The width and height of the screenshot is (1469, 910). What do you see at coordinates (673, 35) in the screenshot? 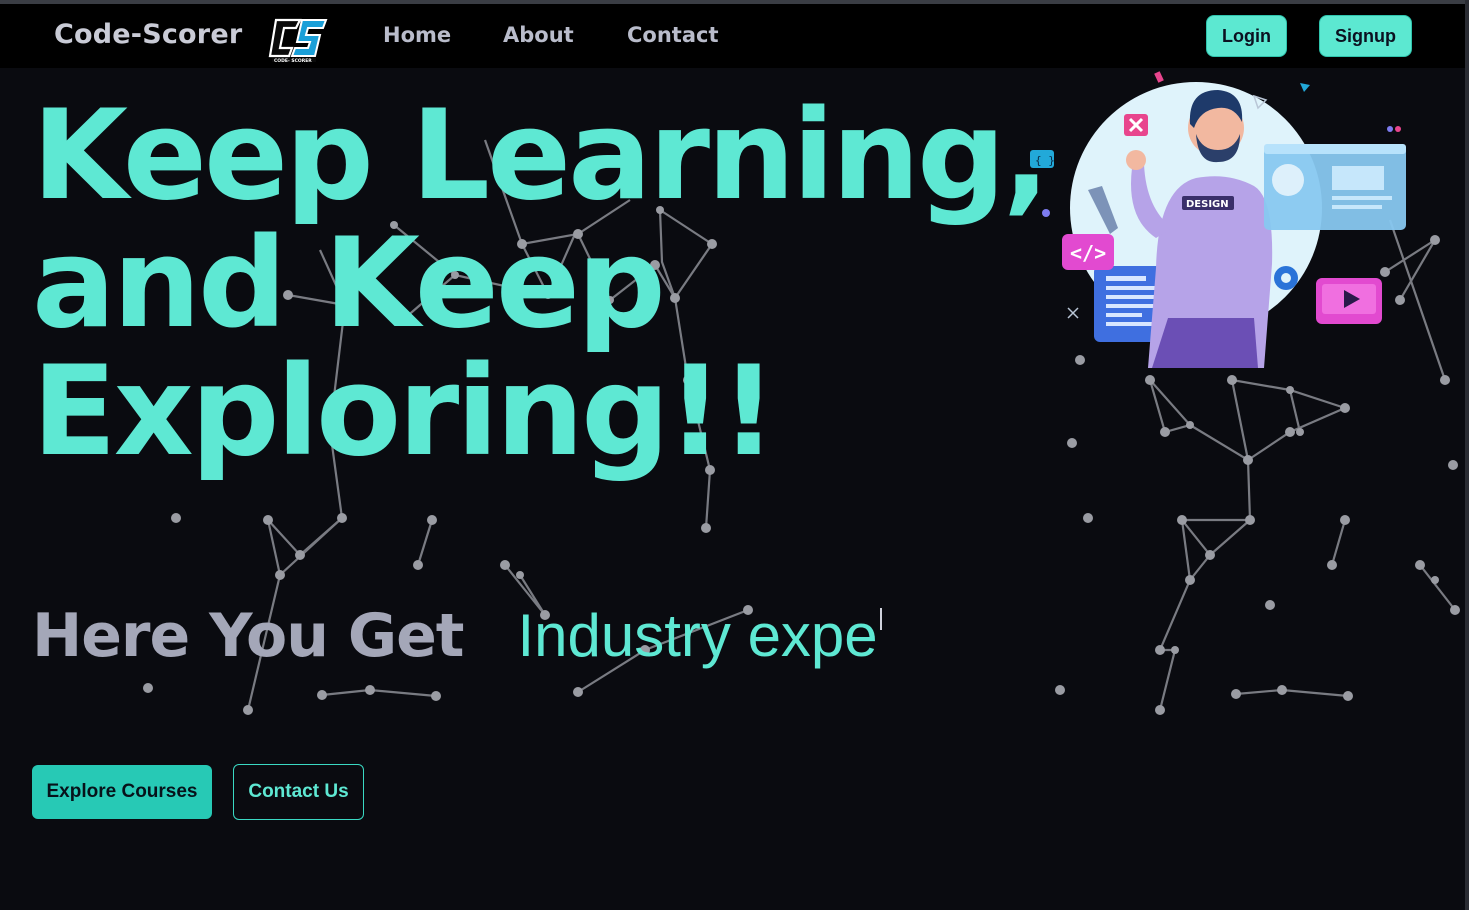
I see `nav-link-contact: Contact` at bounding box center [673, 35].